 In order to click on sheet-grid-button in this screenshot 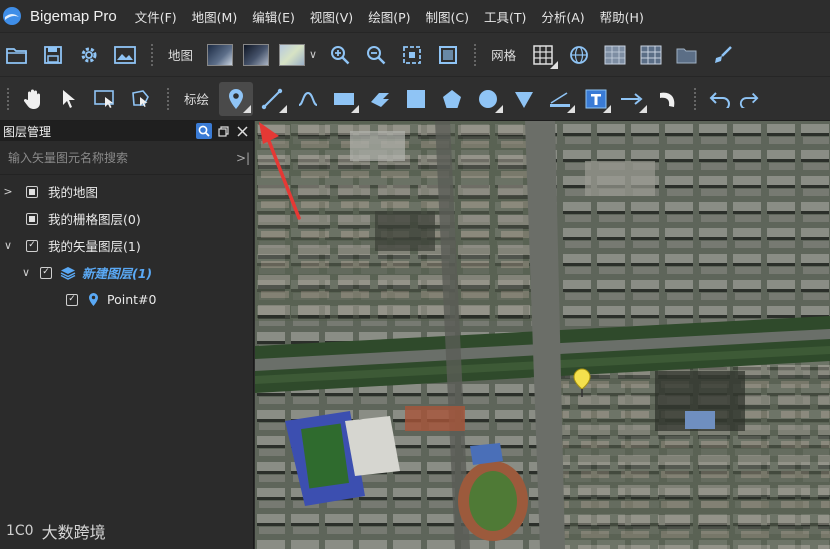, I will do `click(651, 55)`.